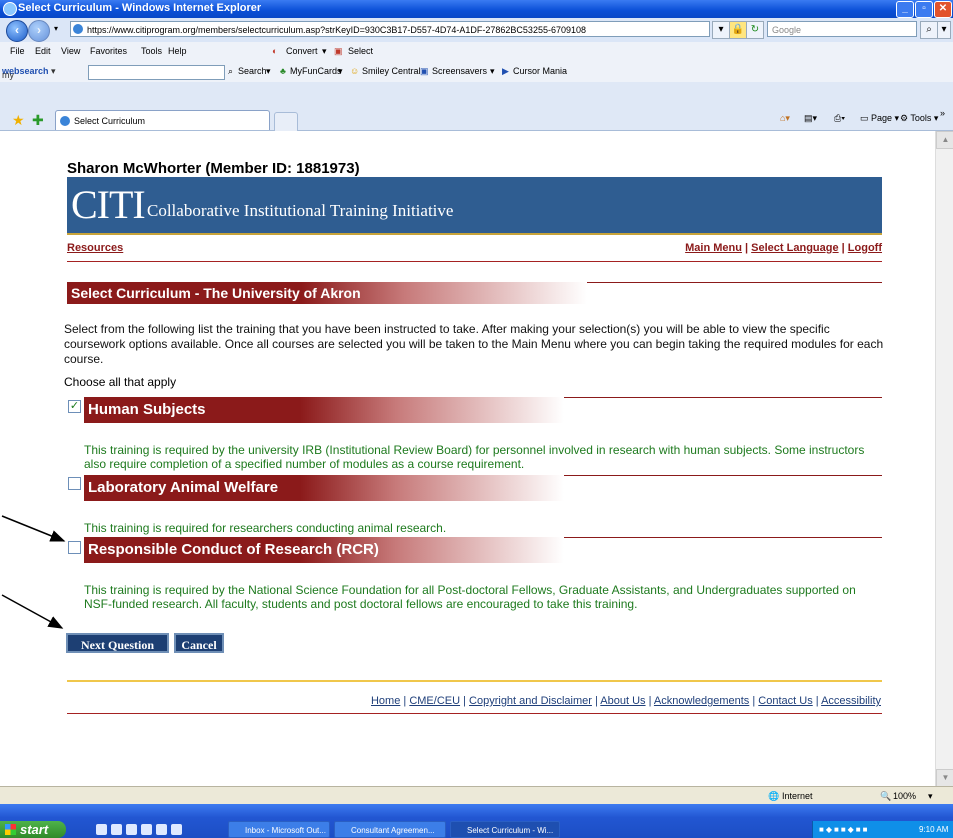 This screenshot has height=838, width=953. I want to click on tray-icons: ■◆■■◆■■, so click(844, 829).